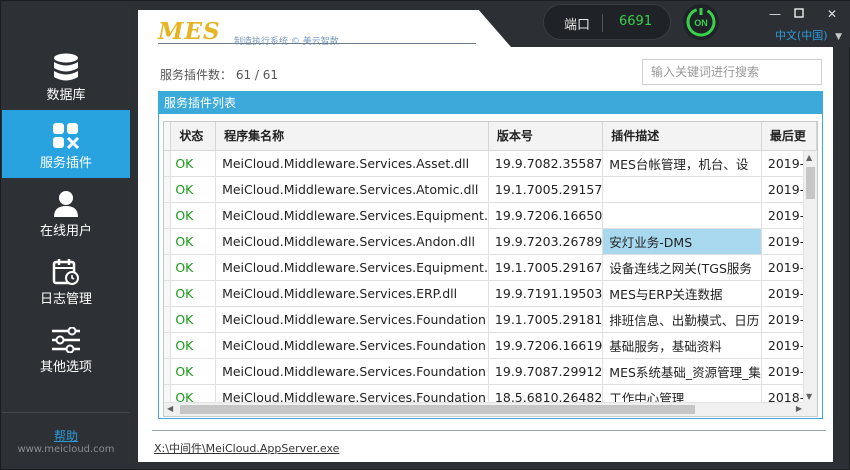 The width and height of the screenshot is (850, 470). What do you see at coordinates (809, 396) in the screenshot?
I see `scroll-down-icon: ▼` at bounding box center [809, 396].